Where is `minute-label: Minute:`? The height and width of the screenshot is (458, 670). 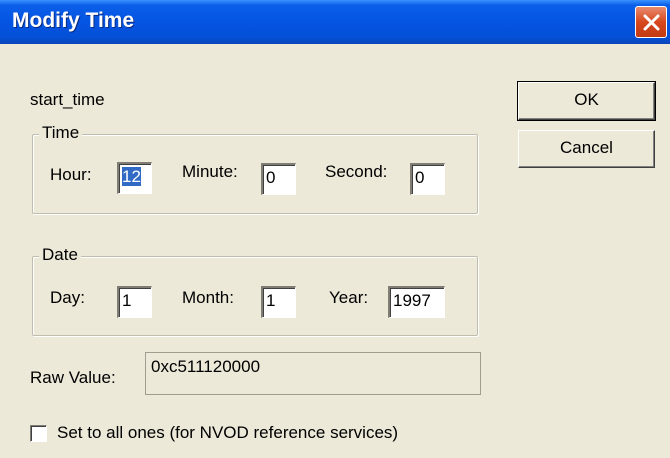 minute-label: Minute: is located at coordinates (210, 171).